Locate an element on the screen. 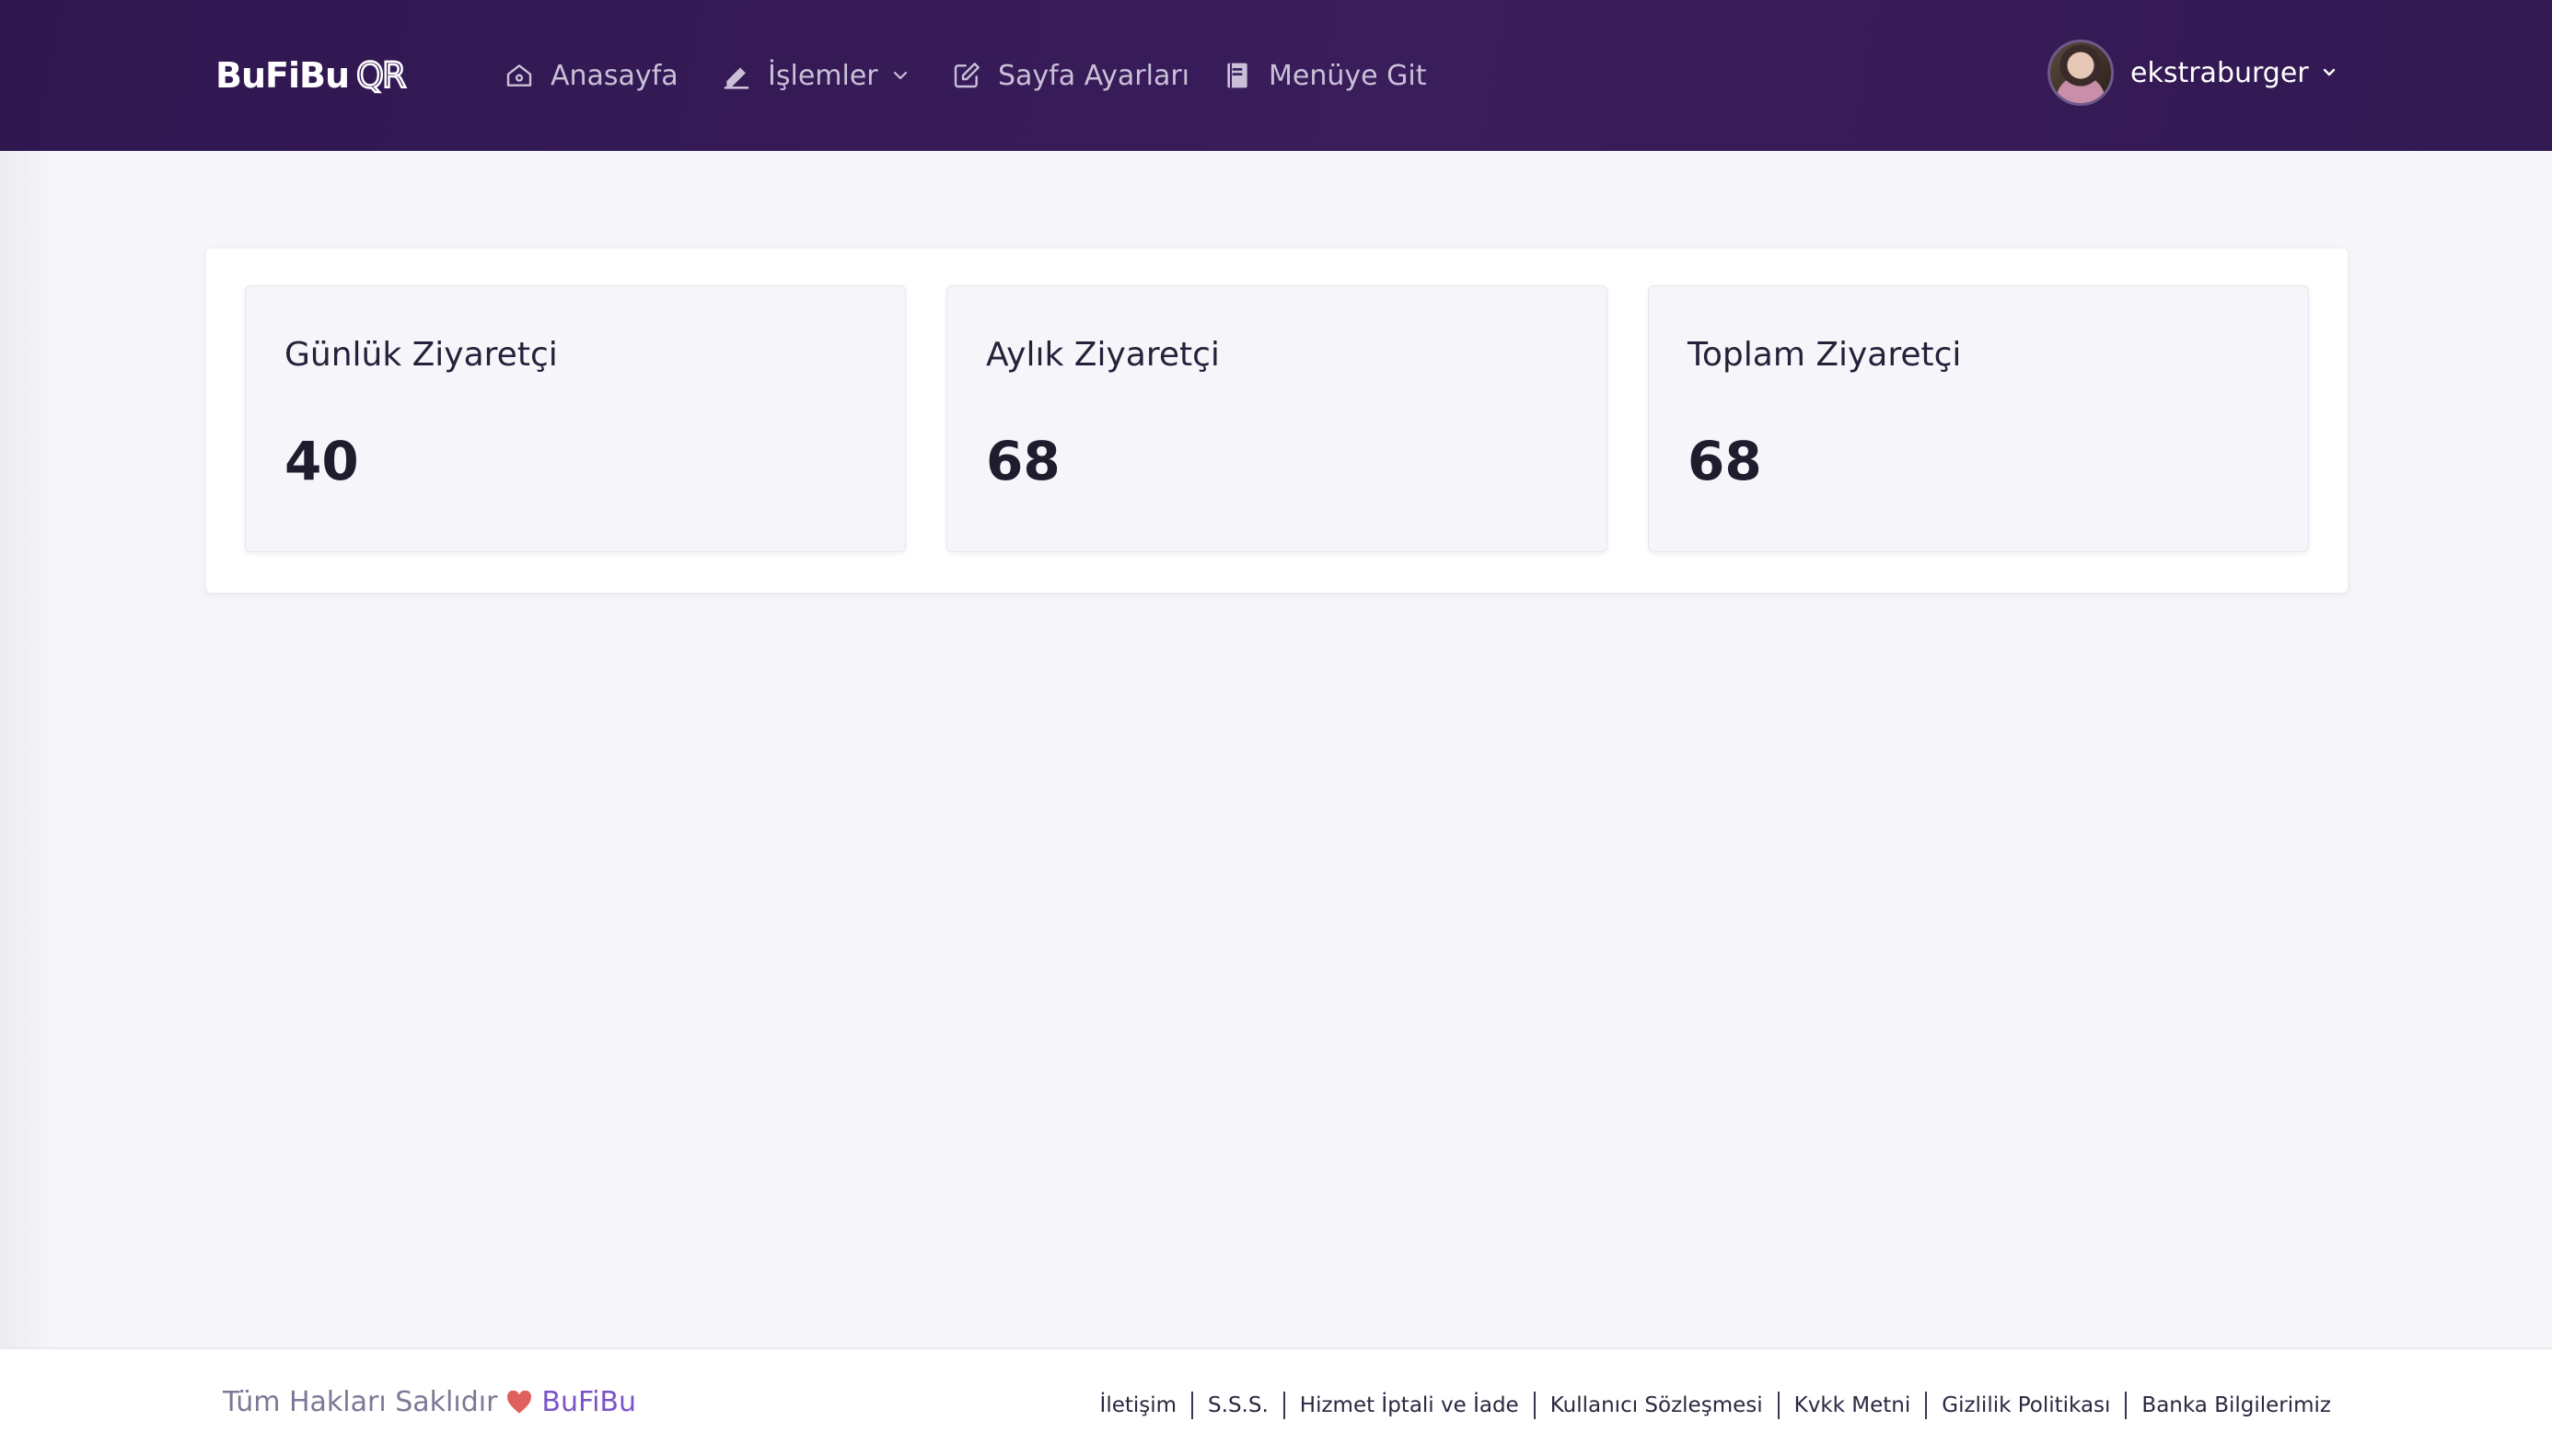 This screenshot has height=1456, width=2552. stat-card-monthly: Aylık Ziyaretçi 68 is located at coordinates (1276, 418).